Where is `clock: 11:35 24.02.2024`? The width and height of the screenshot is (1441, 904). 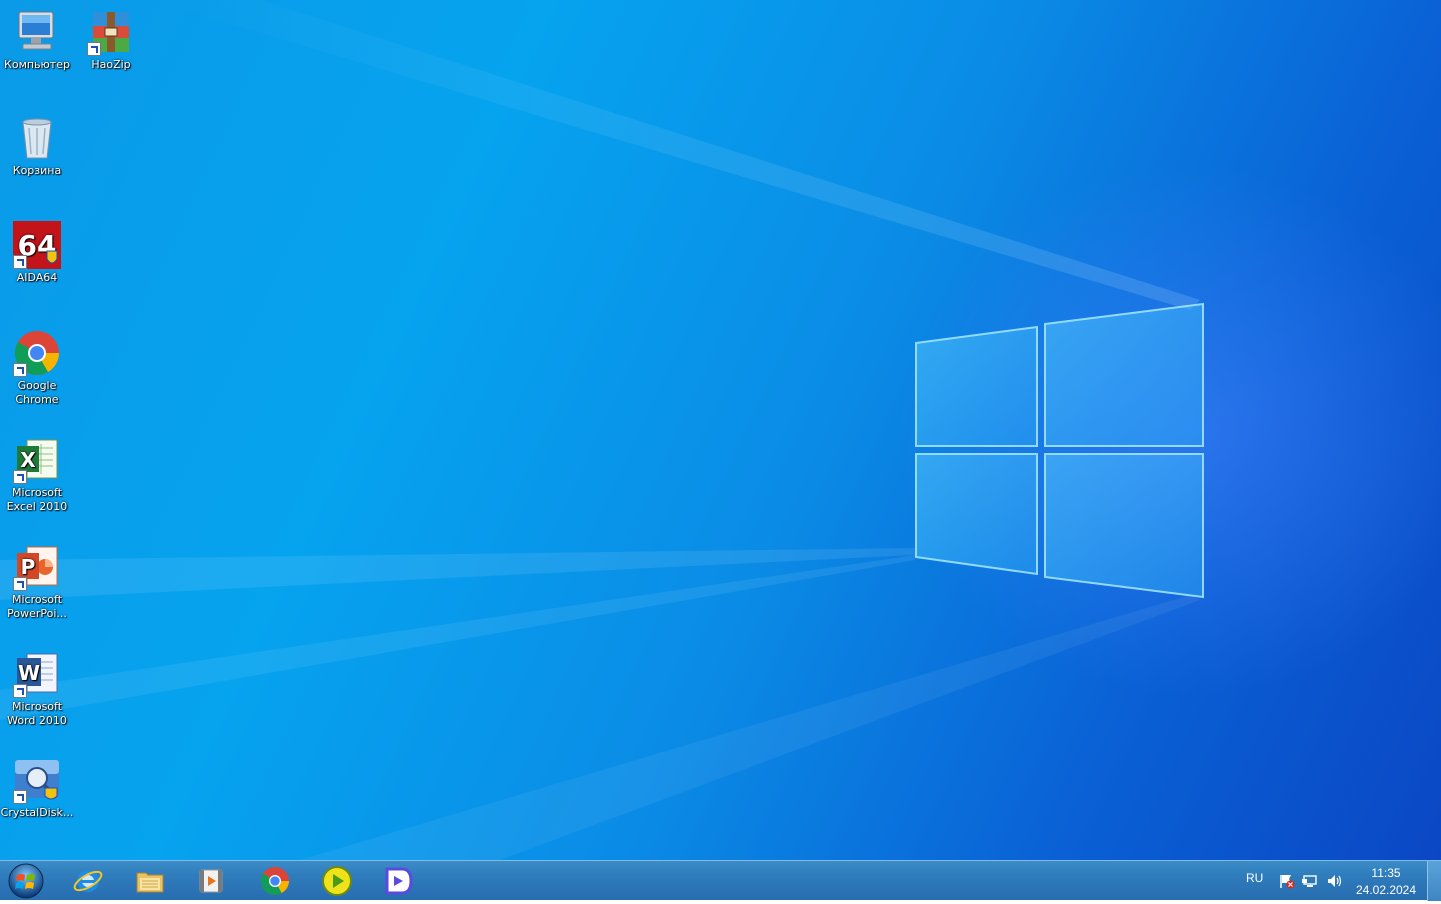
clock: 11:35 24.02.2024 is located at coordinates (1386, 882).